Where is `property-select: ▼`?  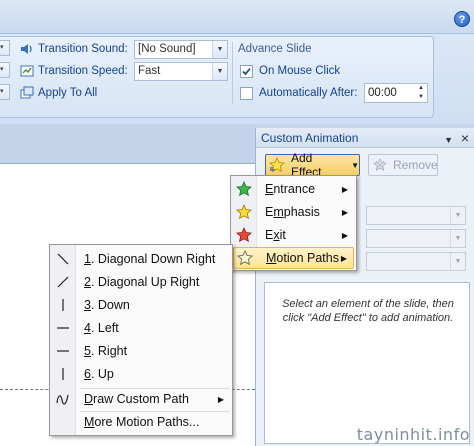
property-select: ▼ is located at coordinates (416, 238).